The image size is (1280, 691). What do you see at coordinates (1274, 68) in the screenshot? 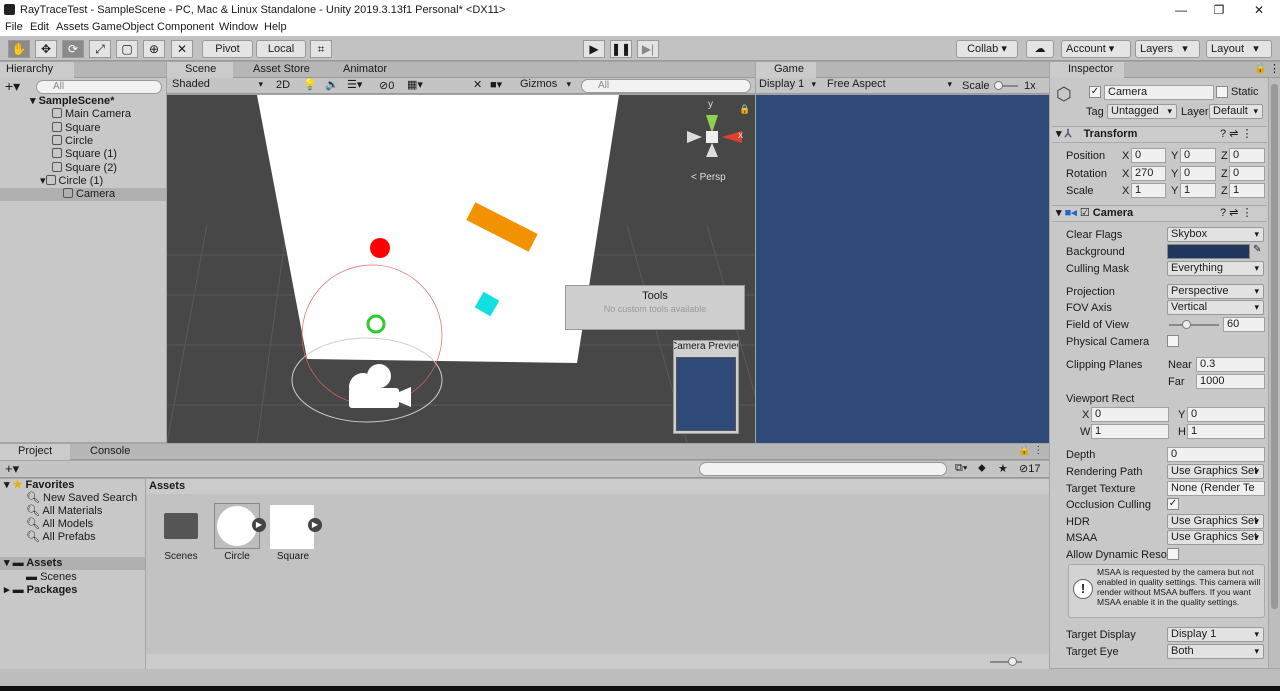
I see `menu-icon: ⋮` at bounding box center [1274, 68].